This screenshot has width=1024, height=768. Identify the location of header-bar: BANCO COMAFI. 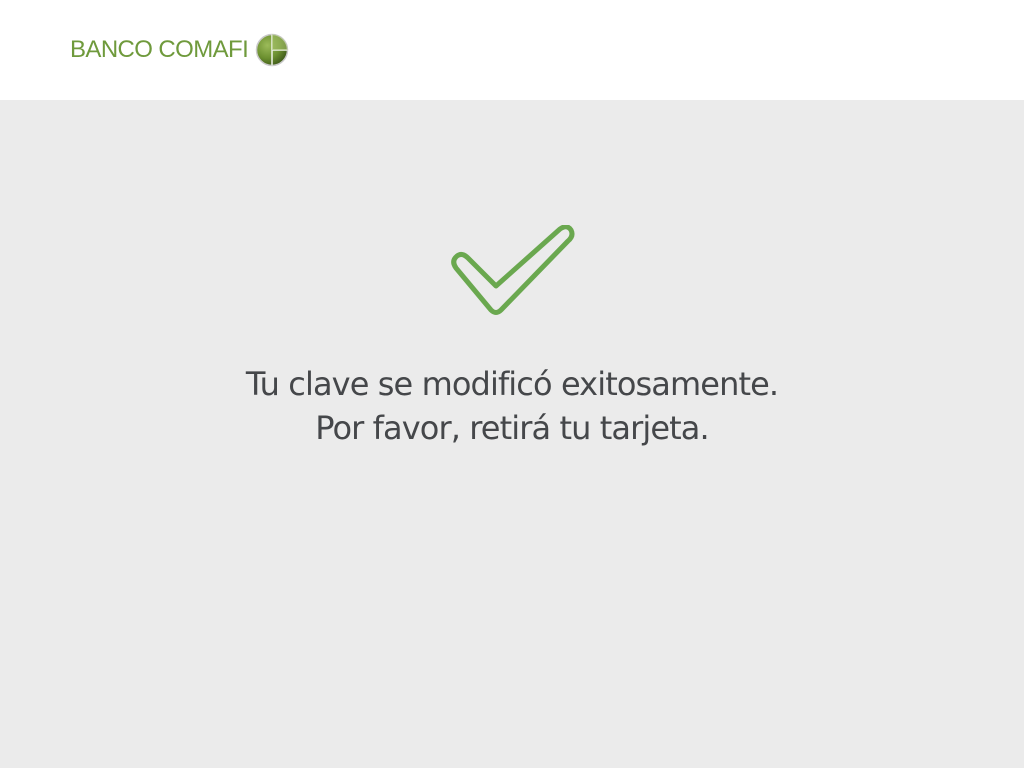
(512, 50).